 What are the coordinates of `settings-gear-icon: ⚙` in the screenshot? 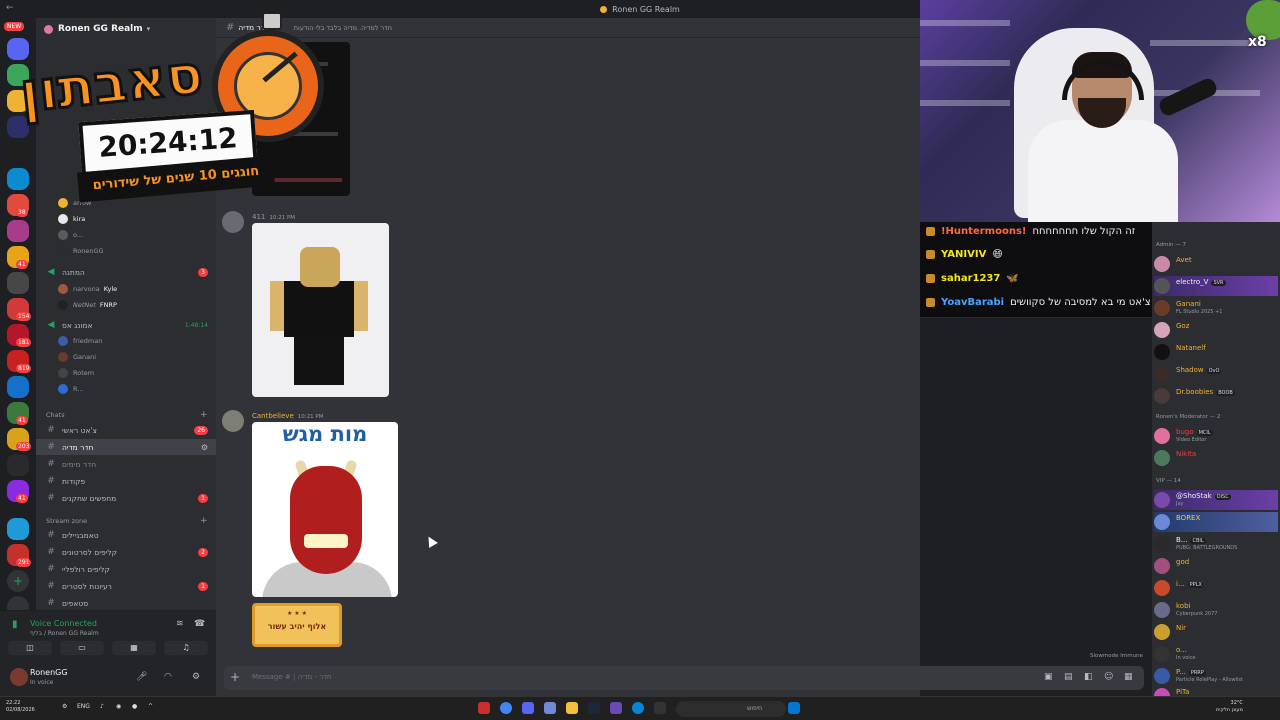 It's located at (196, 677).